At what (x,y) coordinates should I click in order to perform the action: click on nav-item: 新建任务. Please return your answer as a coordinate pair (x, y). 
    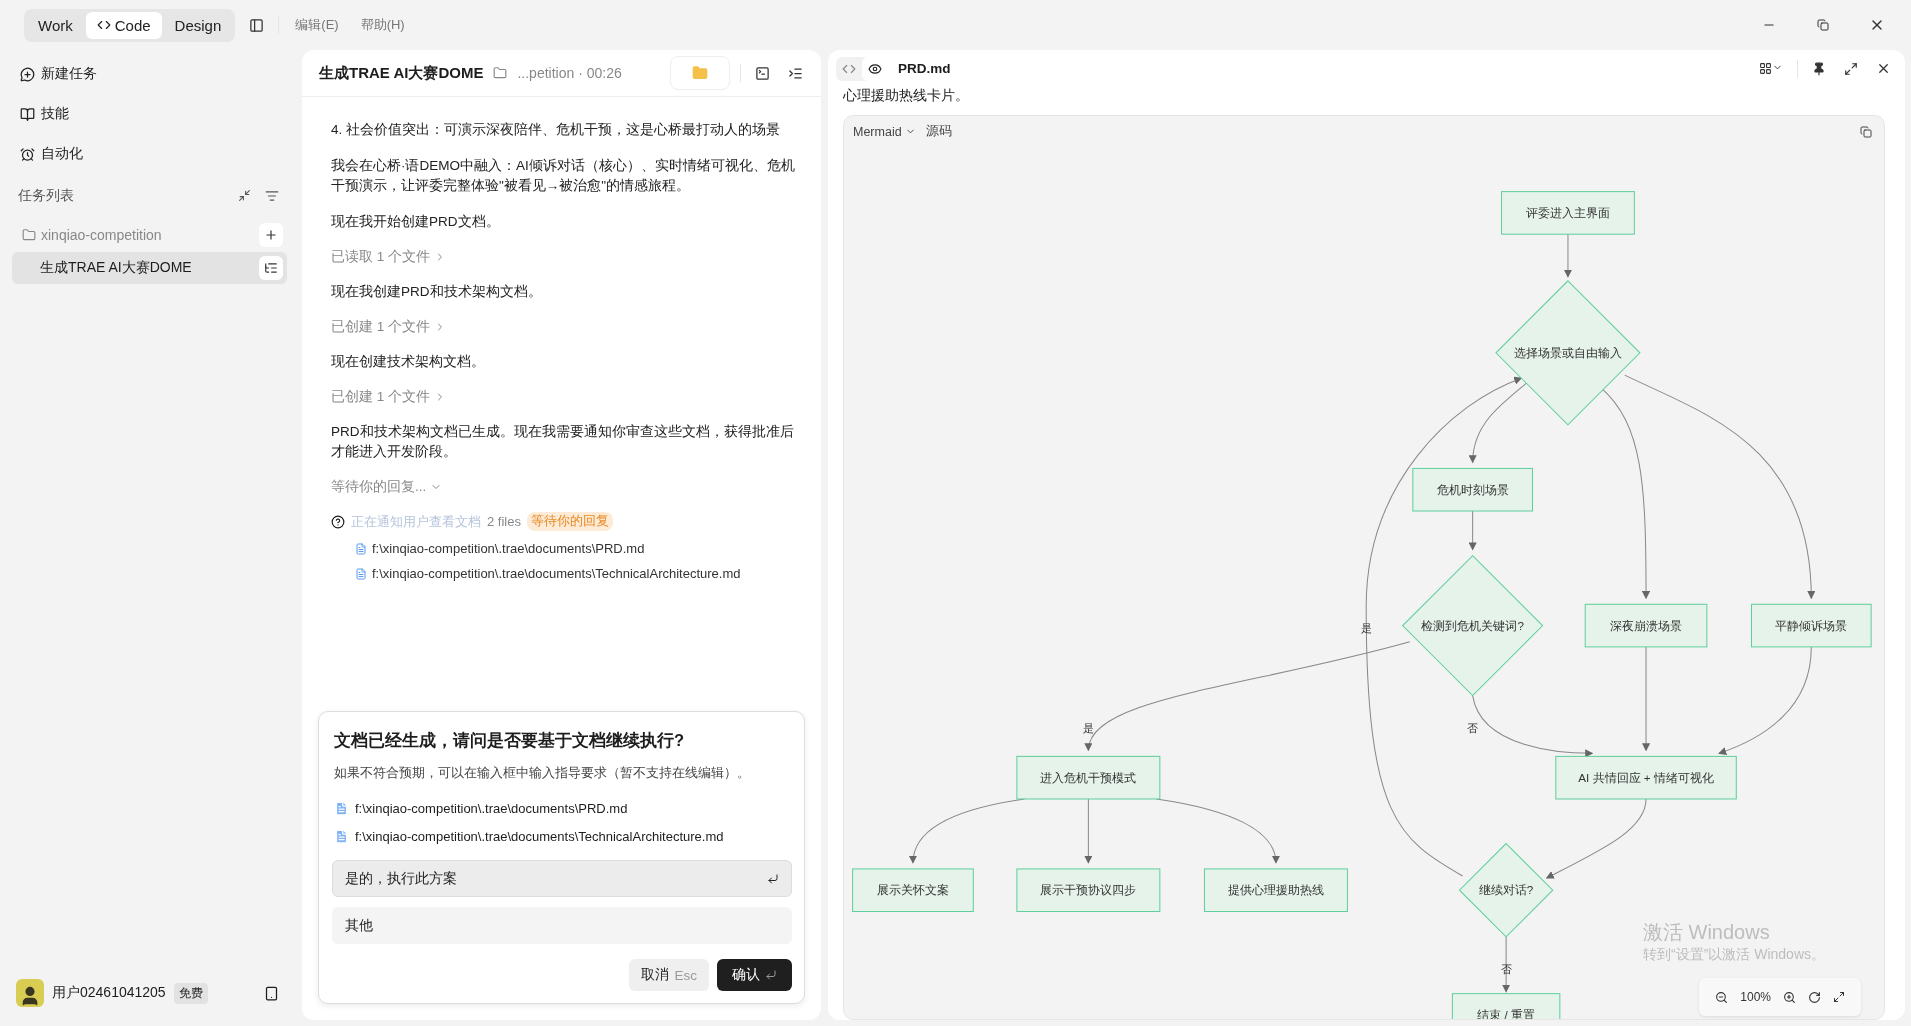
    Looking at the image, I should click on (149, 74).